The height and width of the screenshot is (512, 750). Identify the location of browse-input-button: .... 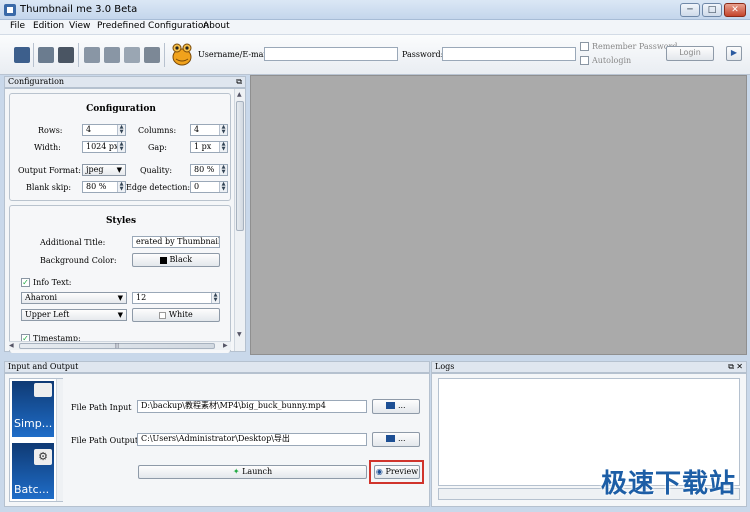
(396, 406).